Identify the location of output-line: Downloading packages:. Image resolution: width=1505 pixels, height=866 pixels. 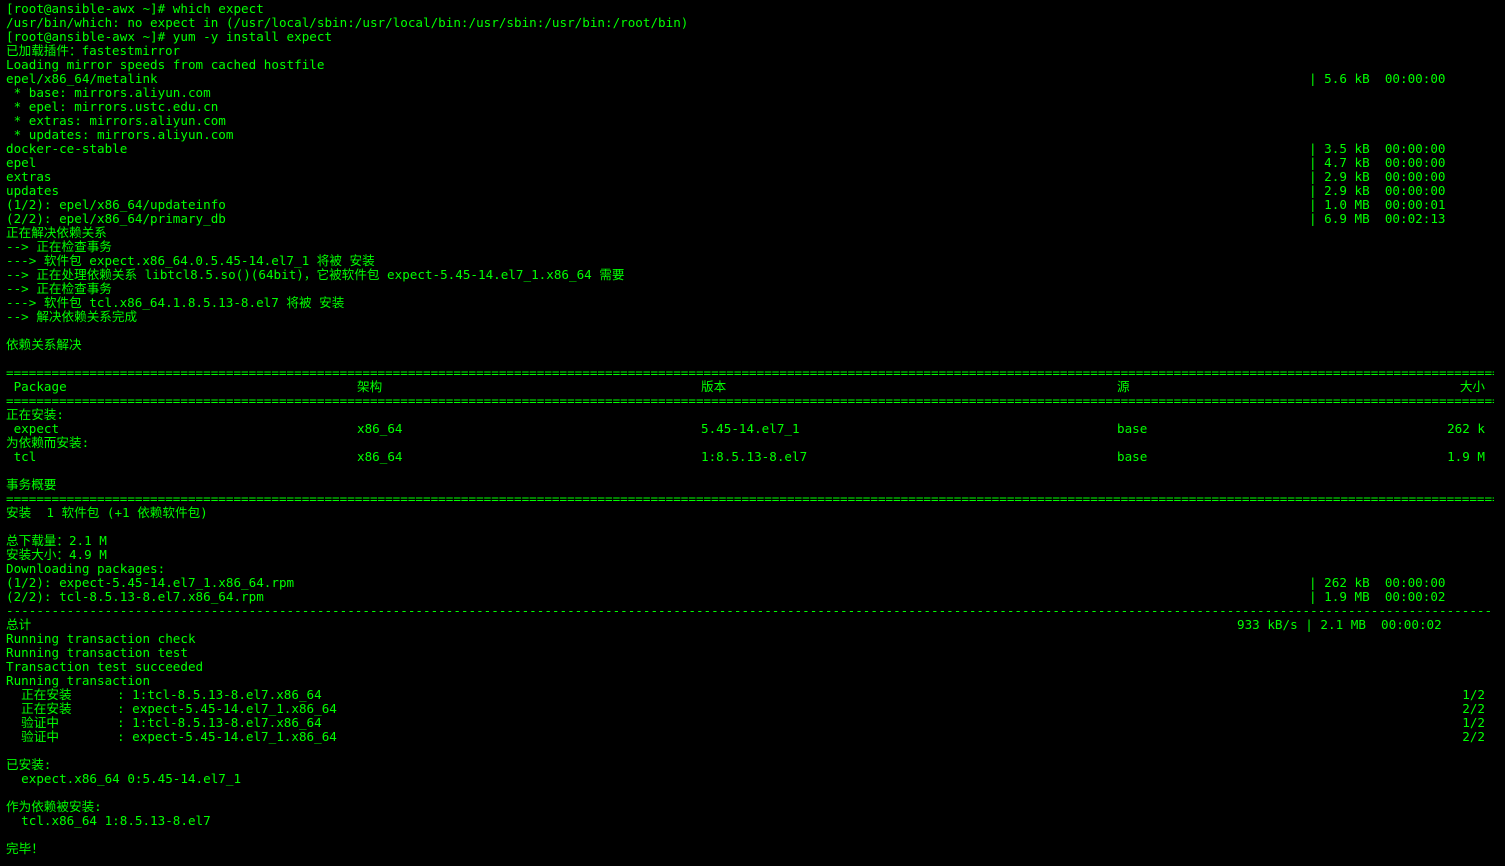
(86, 568).